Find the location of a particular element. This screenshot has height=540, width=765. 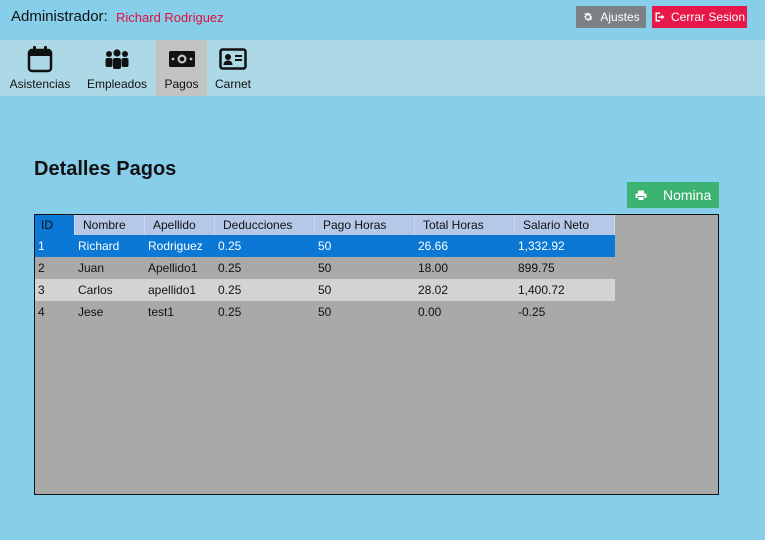

id-card-icon is located at coordinates (233, 59).